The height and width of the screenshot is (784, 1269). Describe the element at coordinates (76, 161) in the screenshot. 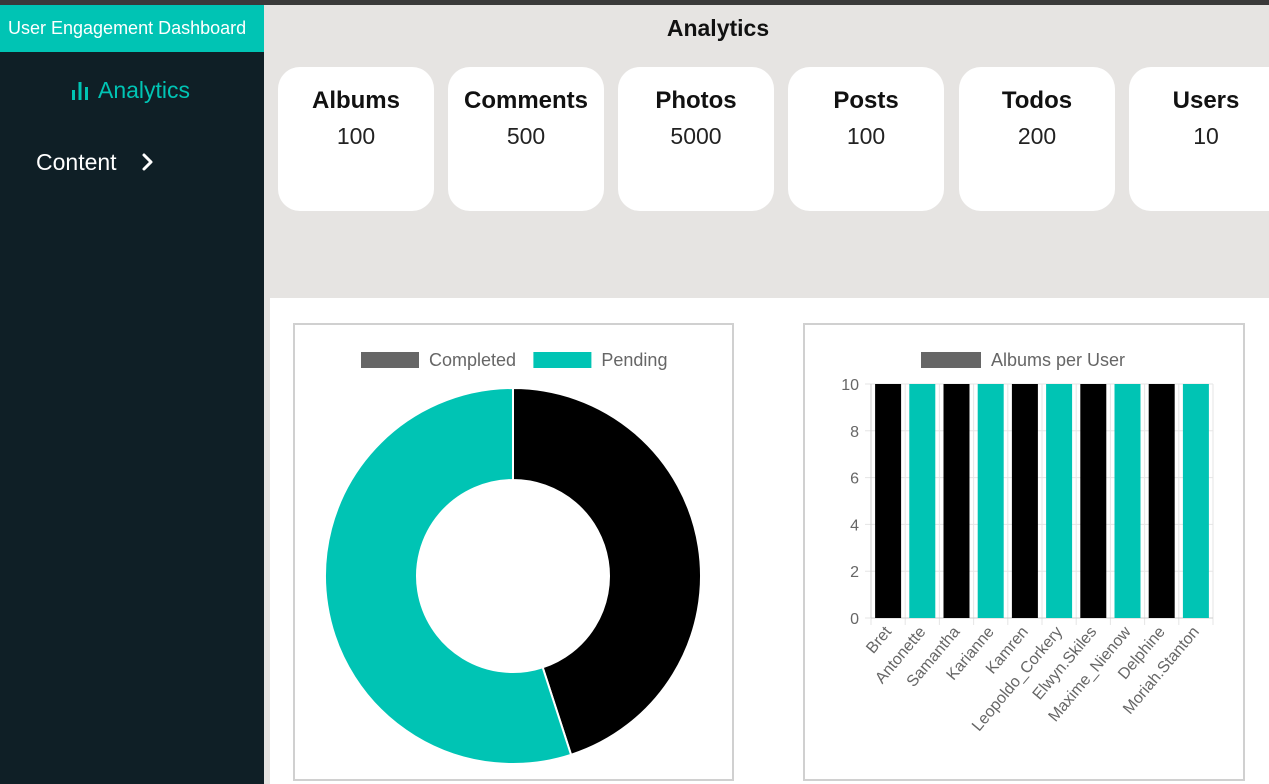

I see `sidebar-item-label: Content` at that location.